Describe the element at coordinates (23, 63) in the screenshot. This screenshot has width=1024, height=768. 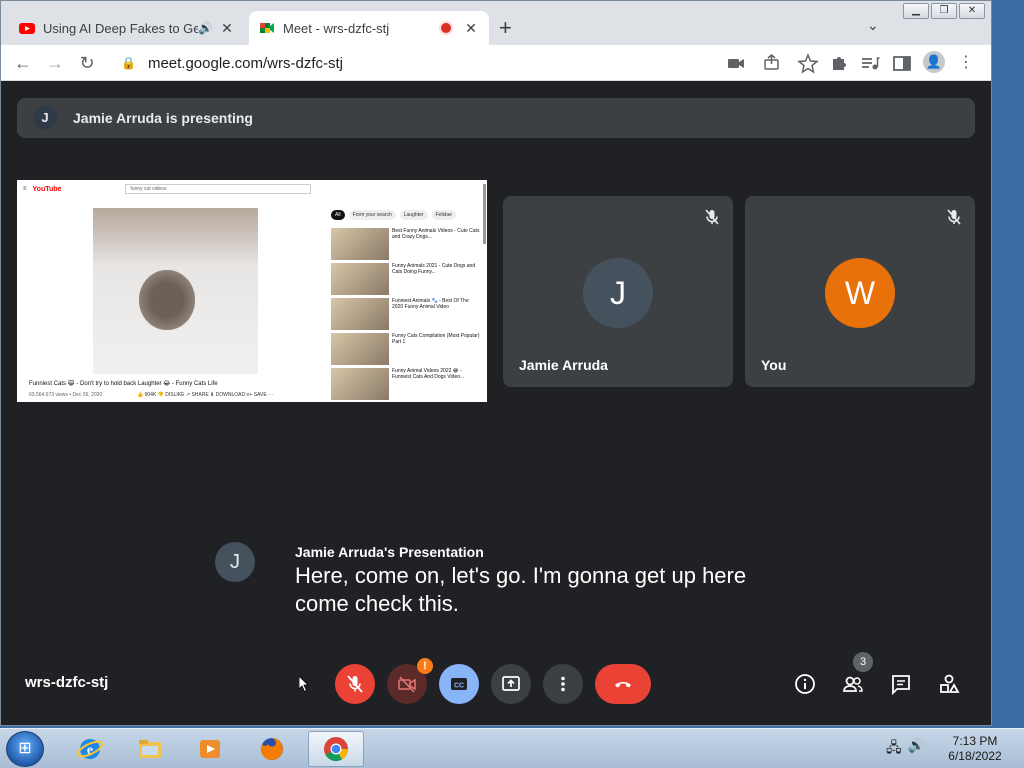
I see `back-icon: ←` at that location.